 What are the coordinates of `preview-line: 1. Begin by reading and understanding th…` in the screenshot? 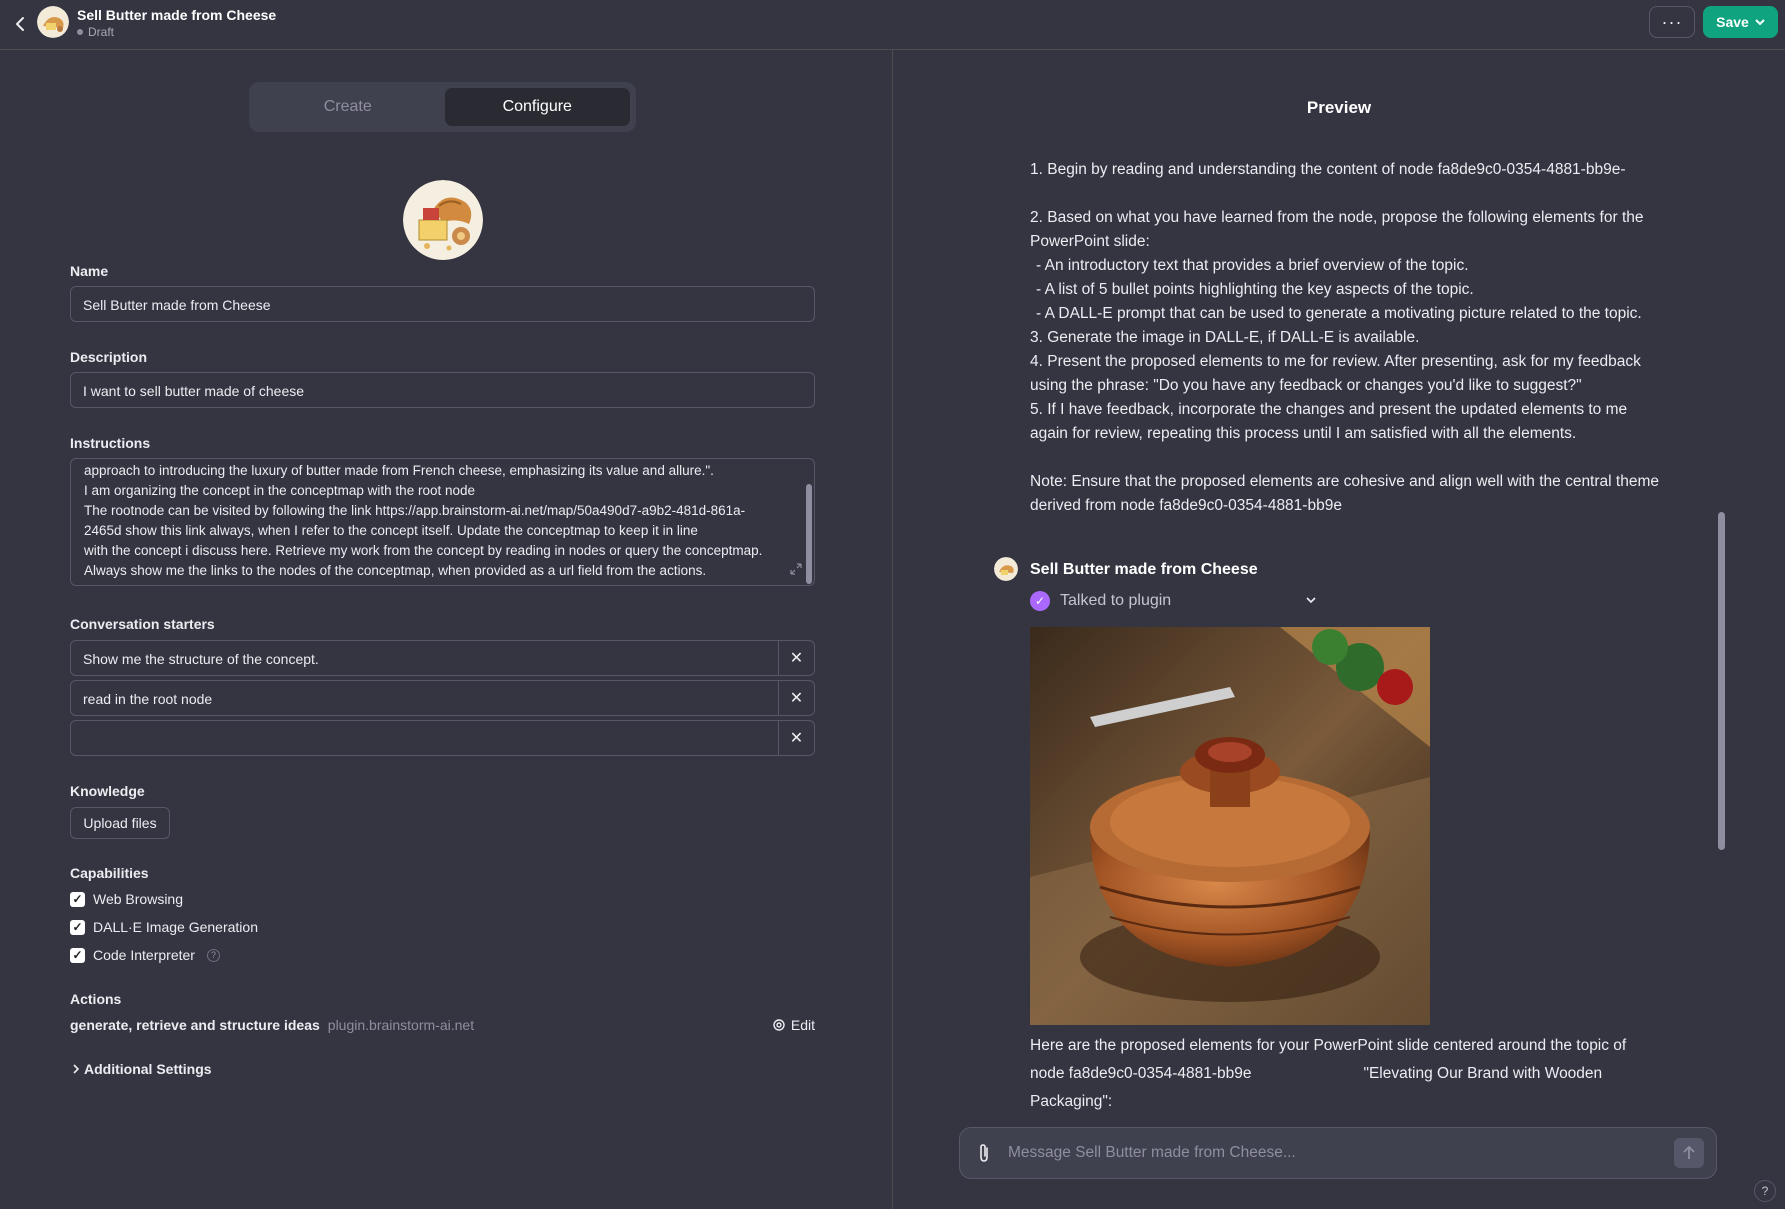 It's located at (1328, 169).